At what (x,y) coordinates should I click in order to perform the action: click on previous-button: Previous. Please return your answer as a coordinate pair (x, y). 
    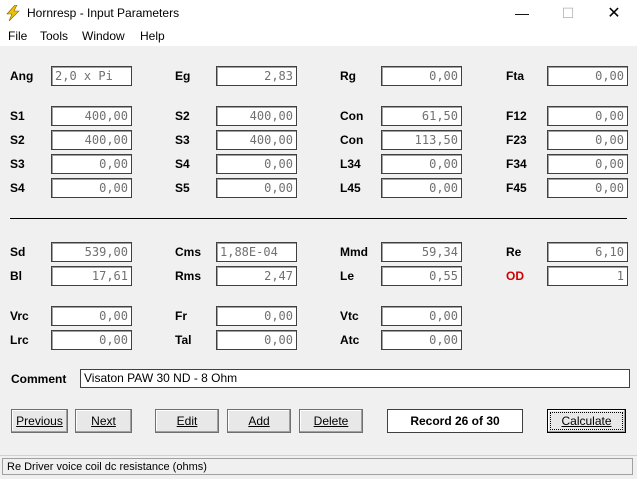
    Looking at the image, I should click on (39, 421).